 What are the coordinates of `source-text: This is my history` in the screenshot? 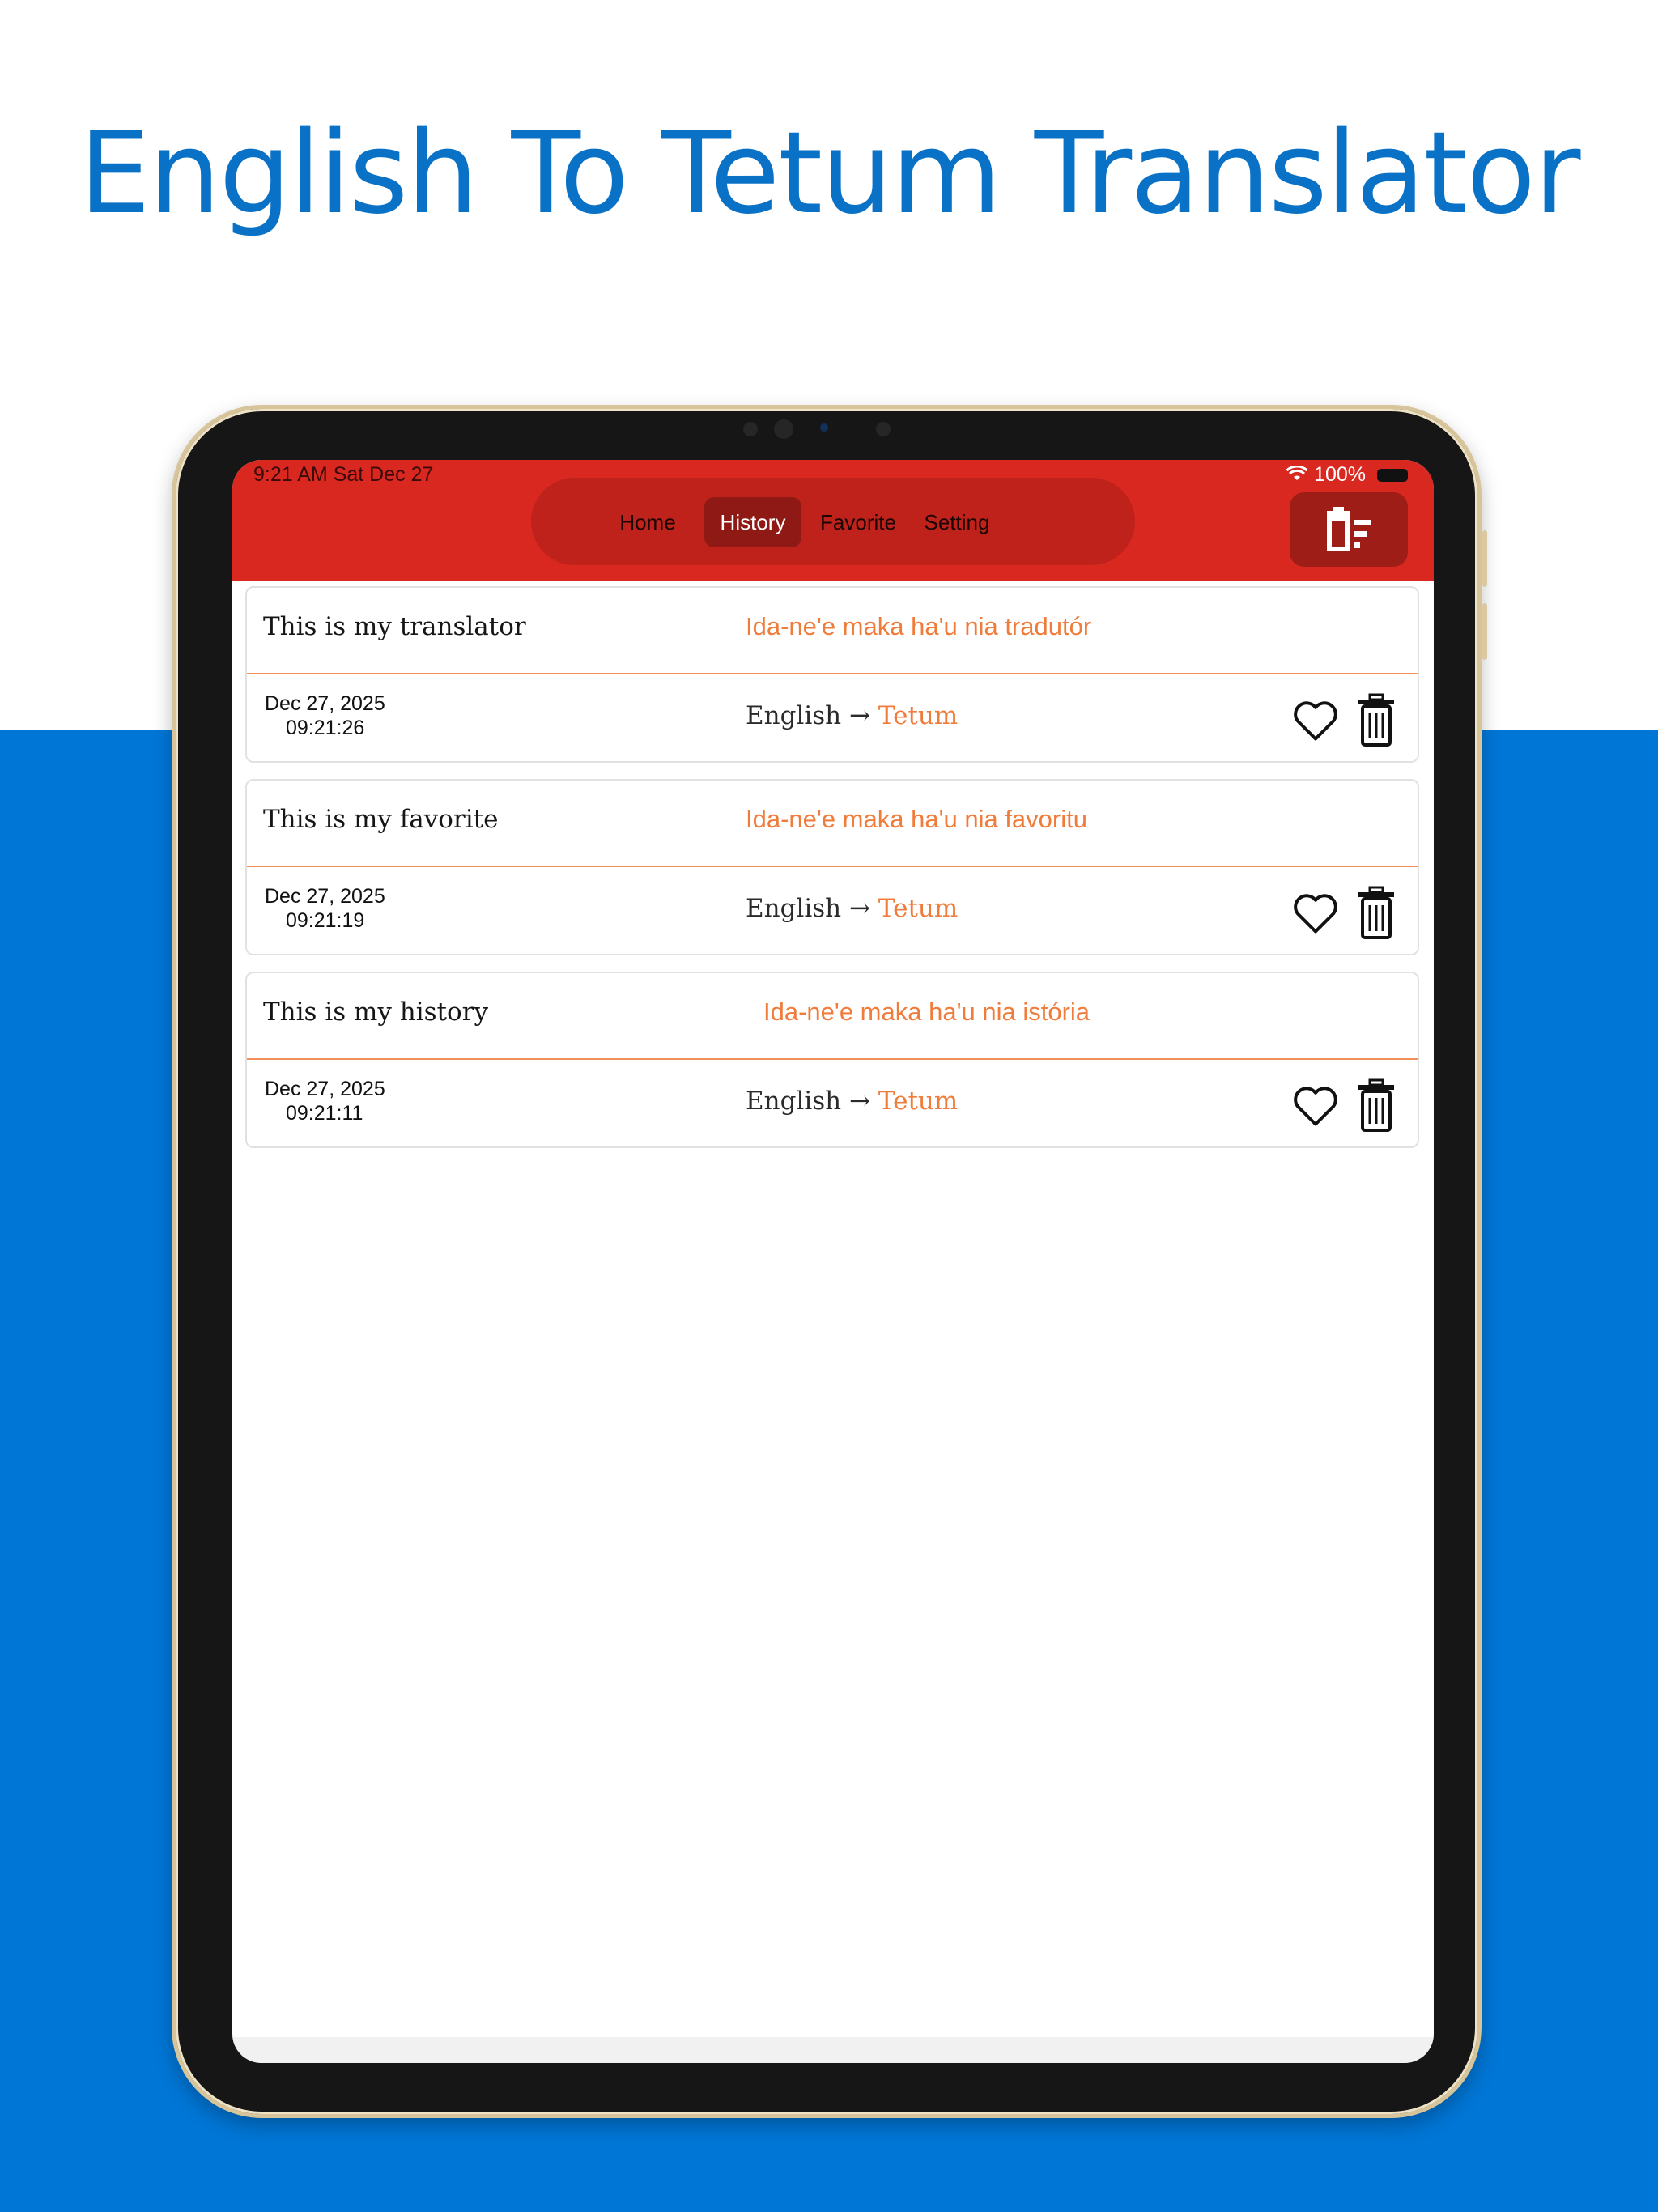 It's located at (376, 1012).